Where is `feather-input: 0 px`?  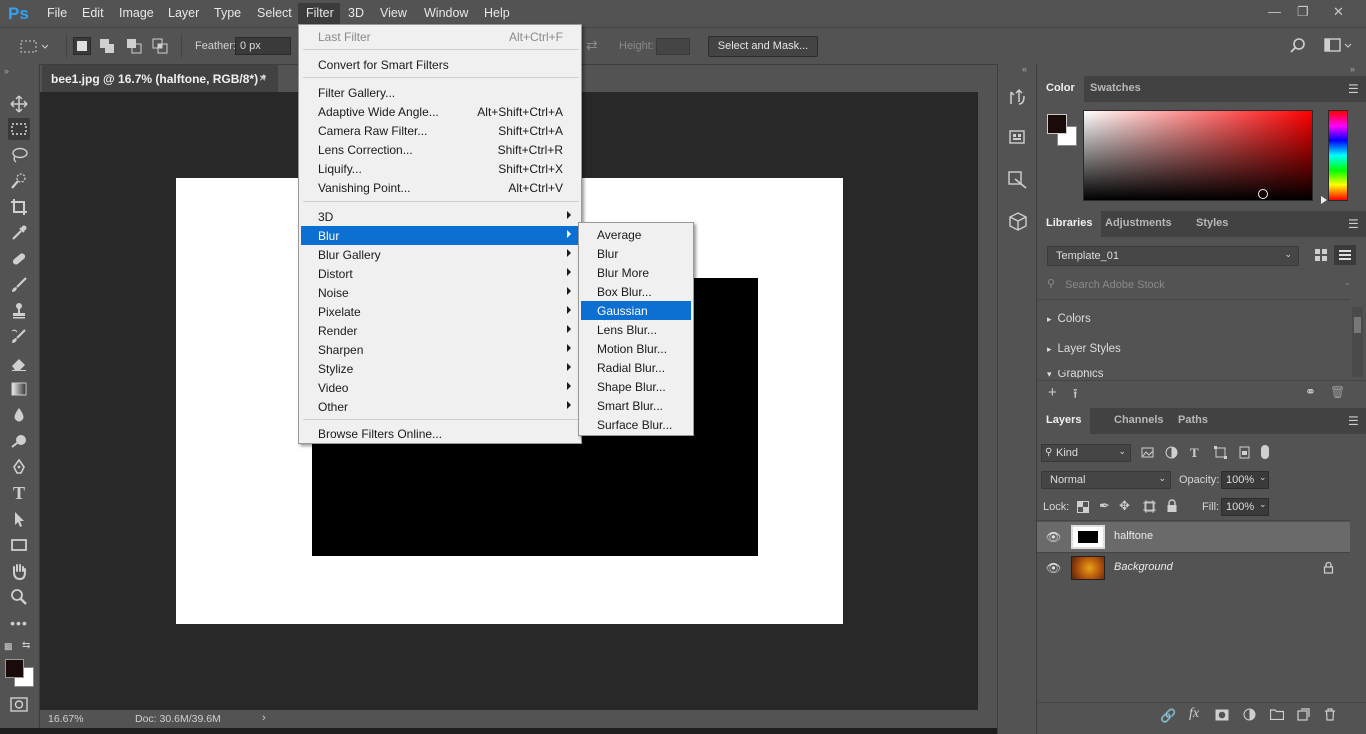
feather-input: 0 px is located at coordinates (263, 46).